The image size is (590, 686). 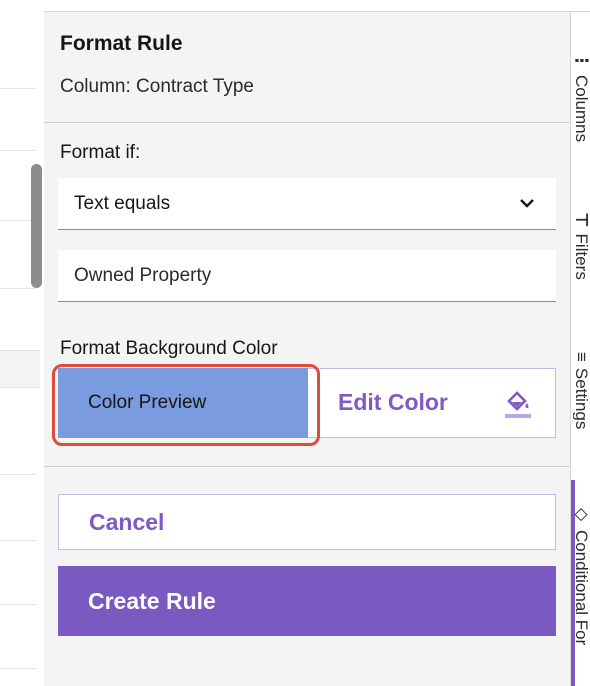 What do you see at coordinates (100, 152) in the screenshot?
I see `format-if-label: Format if:` at bounding box center [100, 152].